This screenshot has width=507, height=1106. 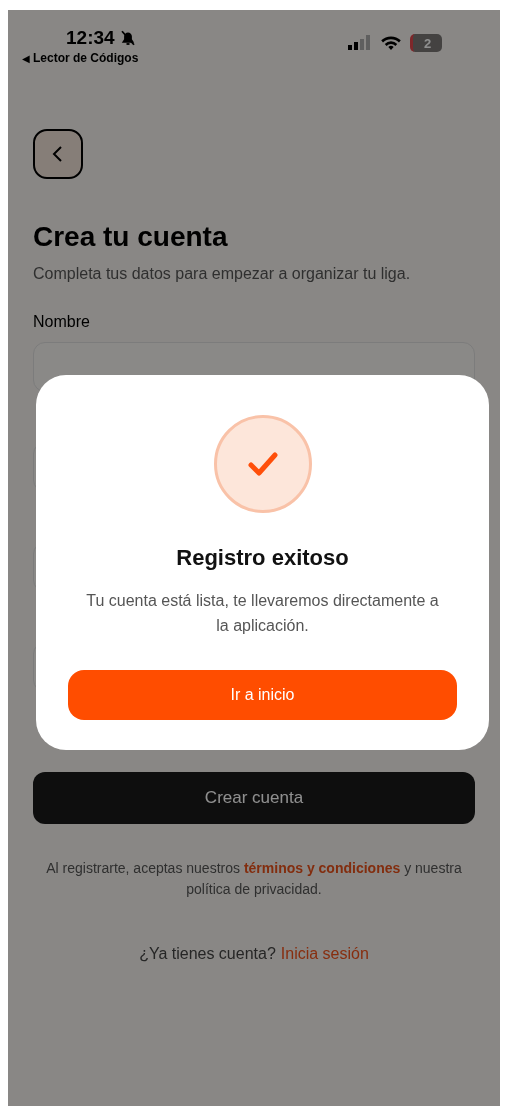 I want to click on dialog-message: Tu cuenta está lista, te llevaremos directamente a la aplicación., so click(x=262, y=613).